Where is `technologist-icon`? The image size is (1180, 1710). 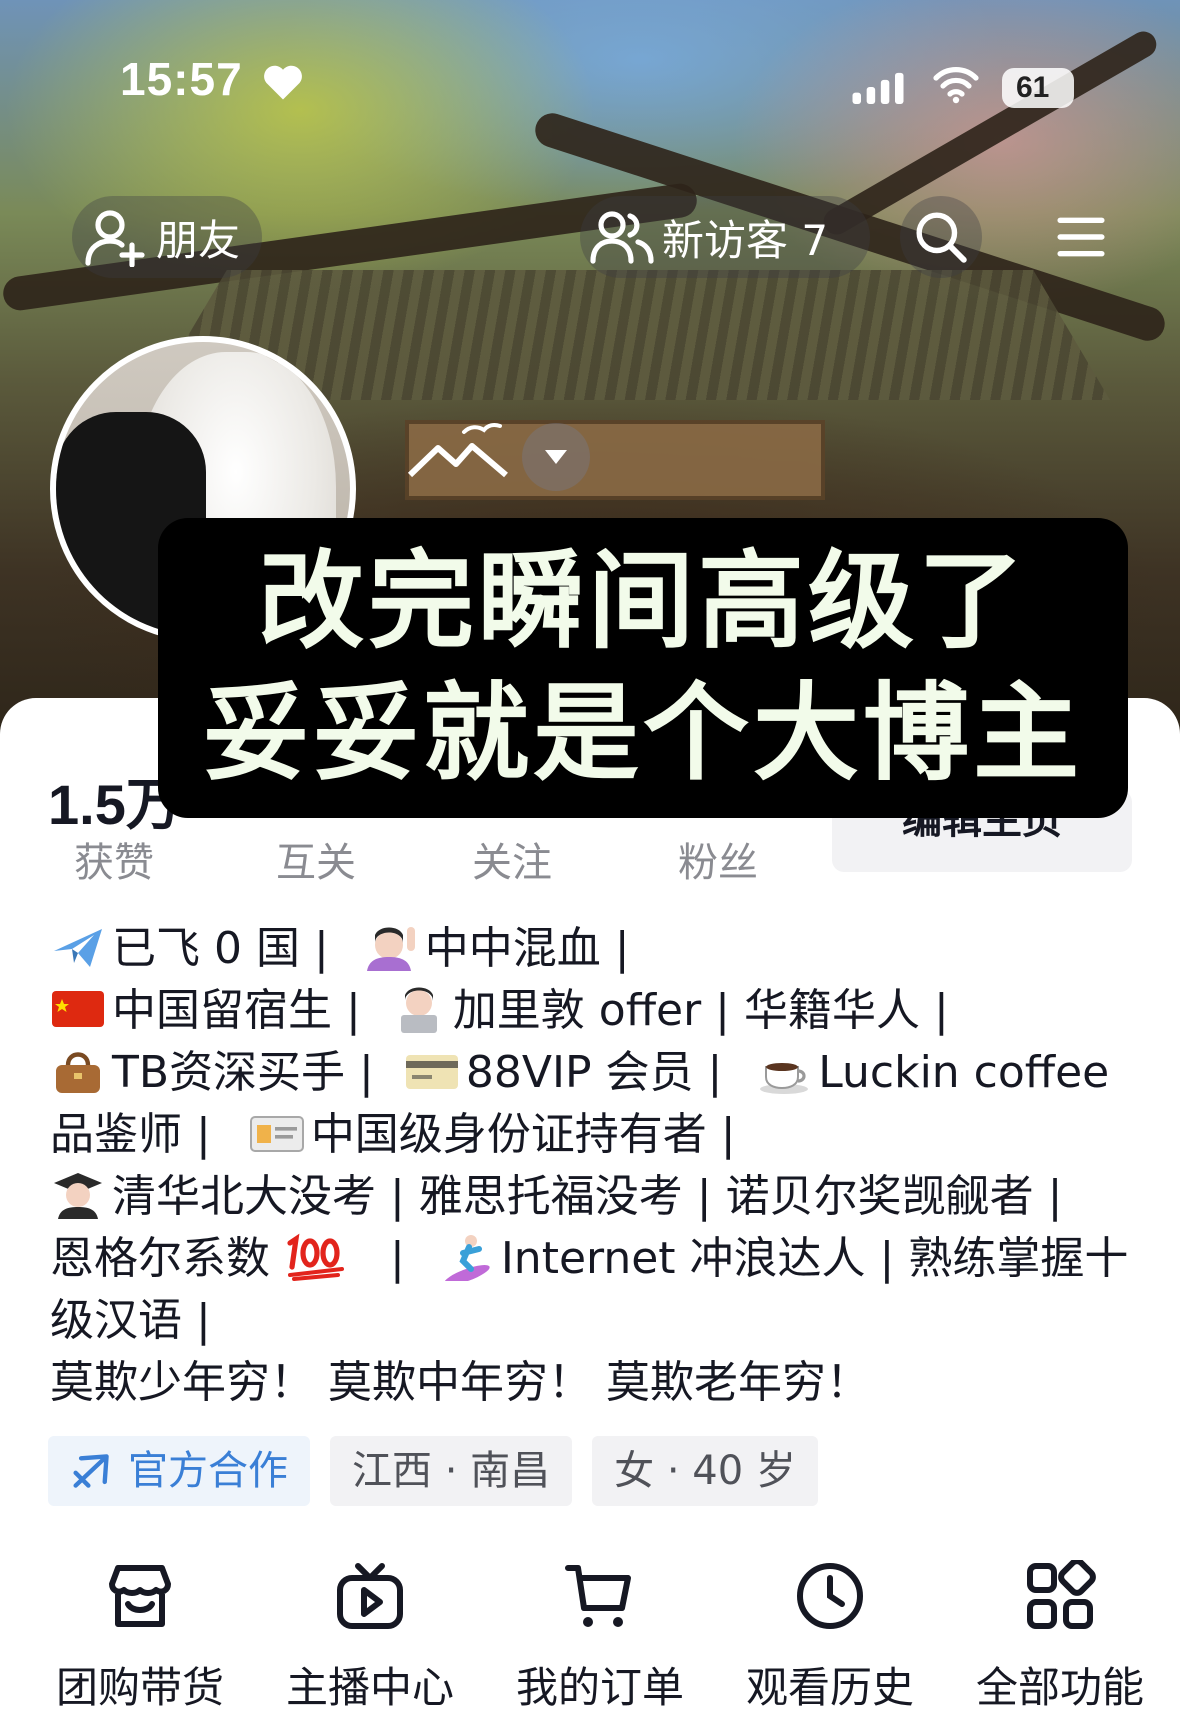 technologist-icon is located at coordinates (418, 1010).